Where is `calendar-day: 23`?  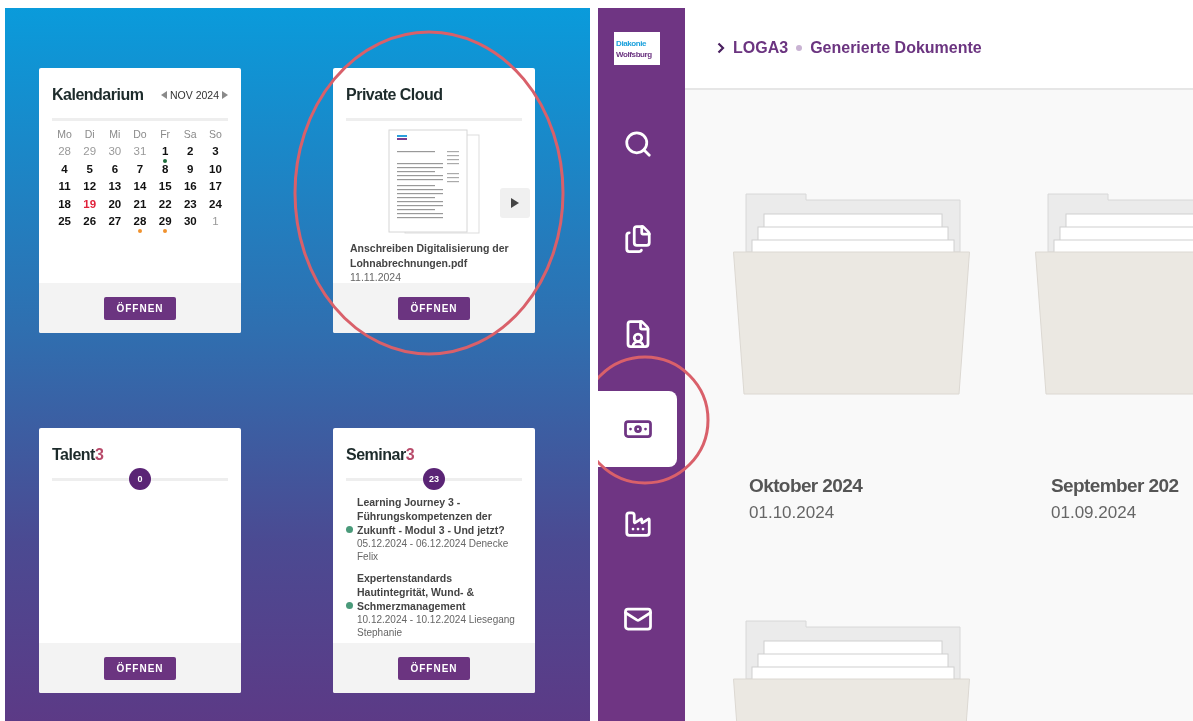
calendar-day: 23 is located at coordinates (190, 203).